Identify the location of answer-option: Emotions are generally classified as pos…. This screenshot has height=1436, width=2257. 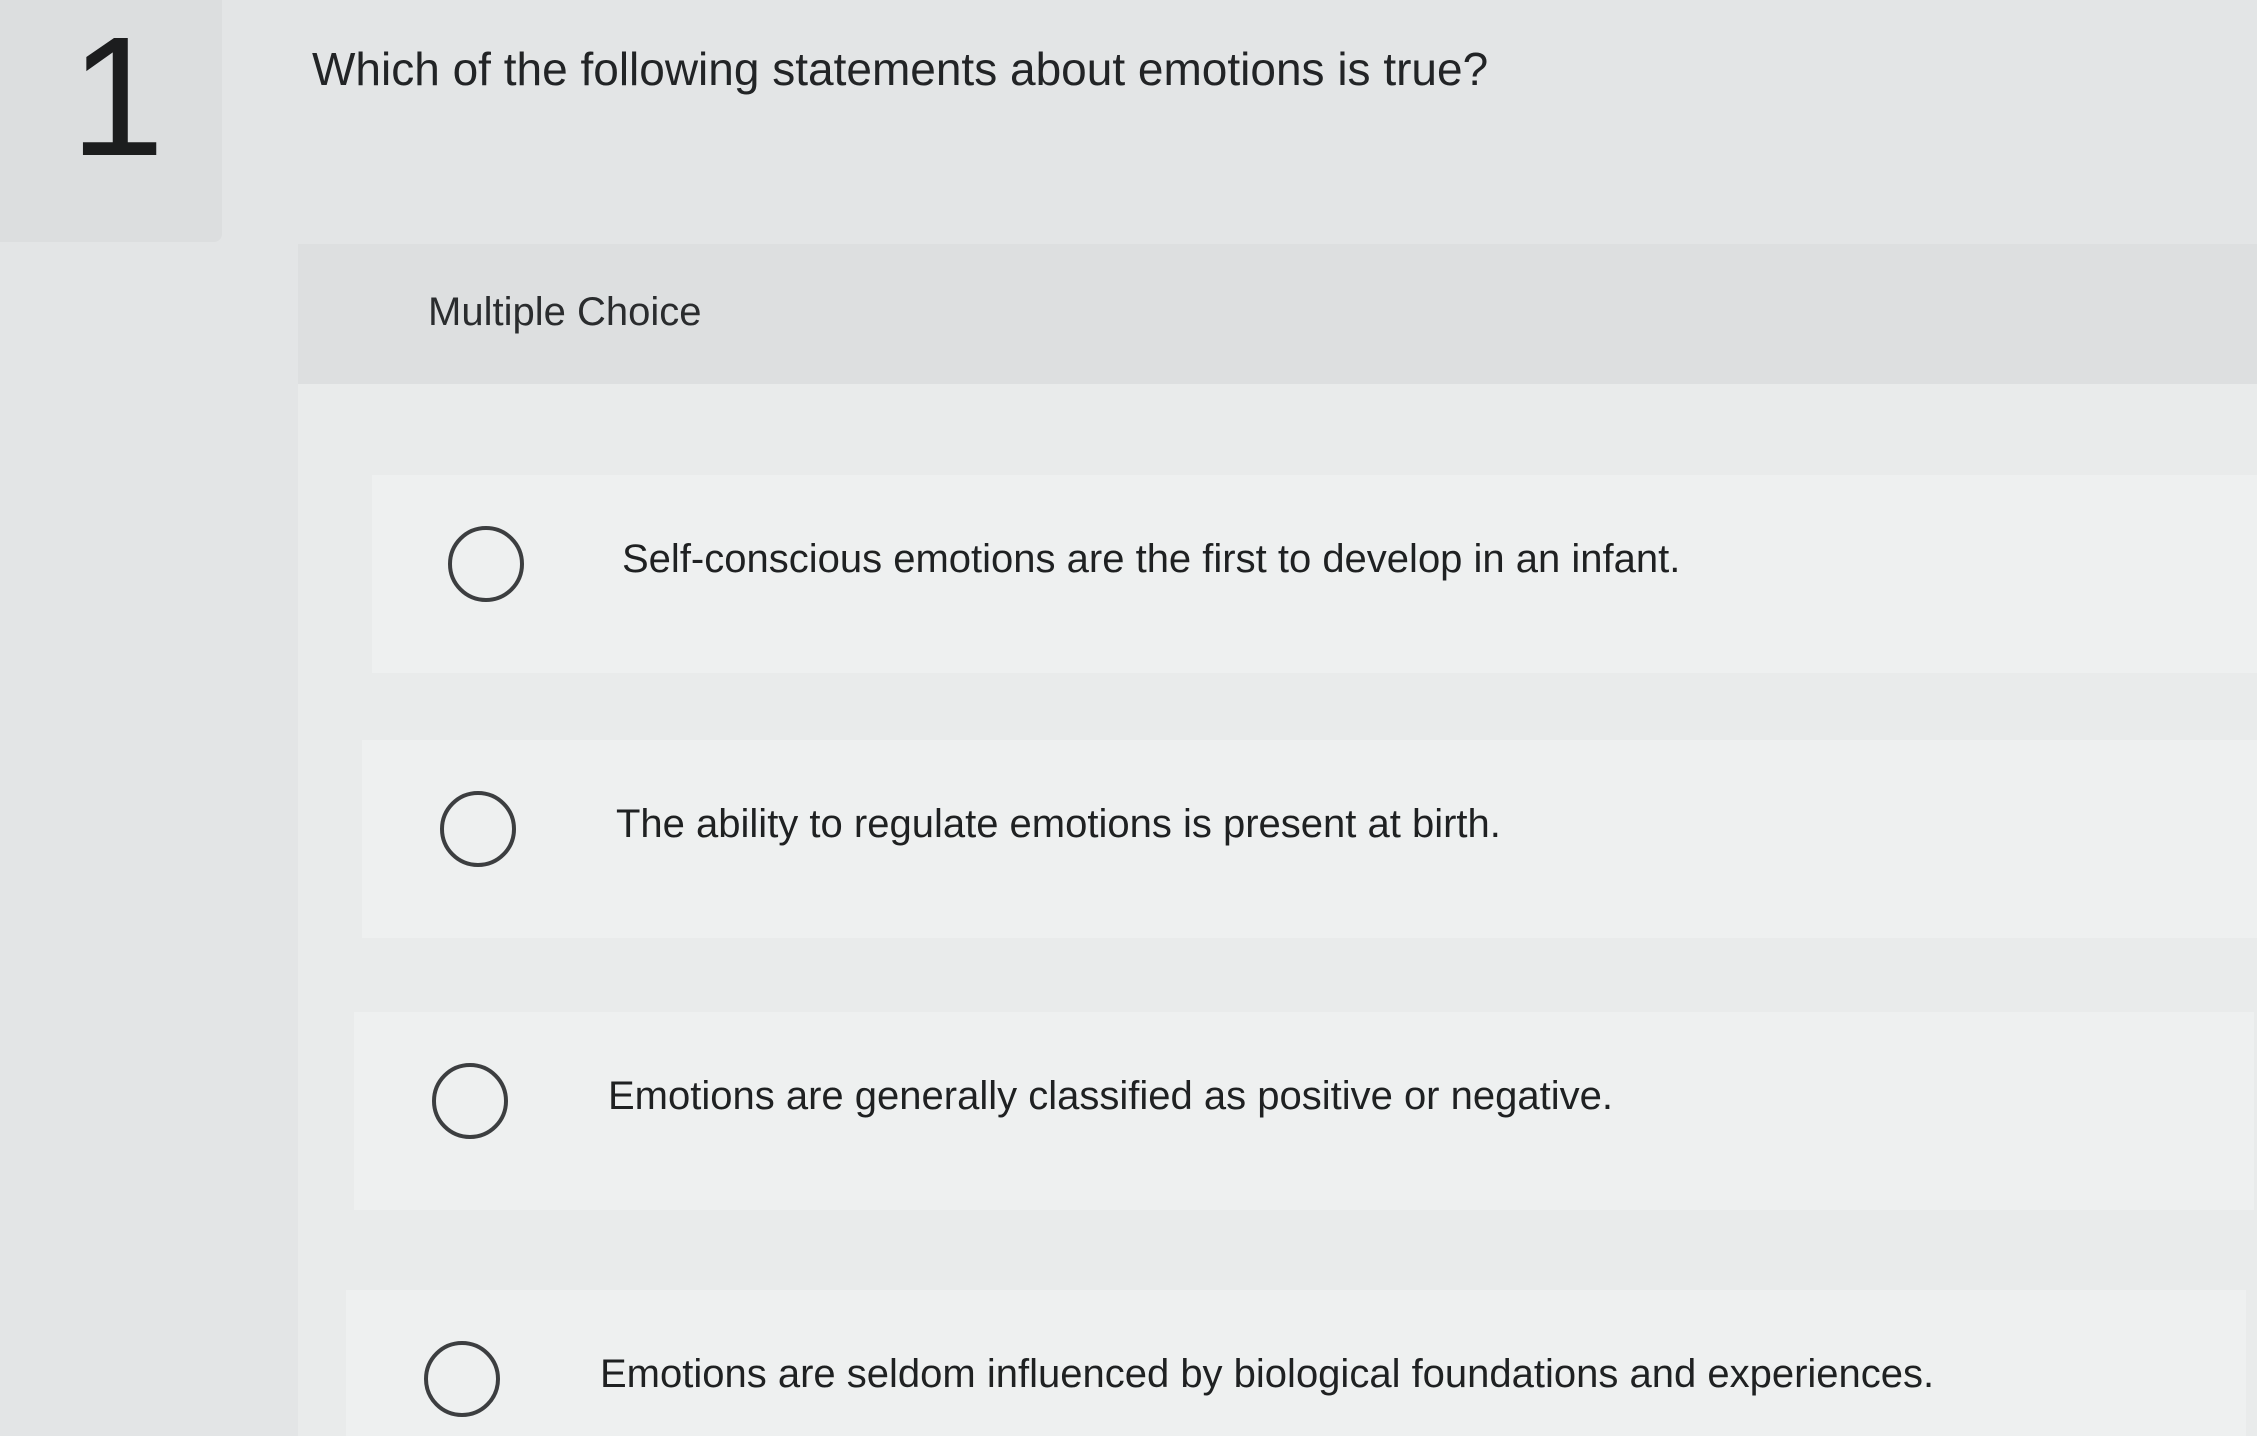
(1304, 1111).